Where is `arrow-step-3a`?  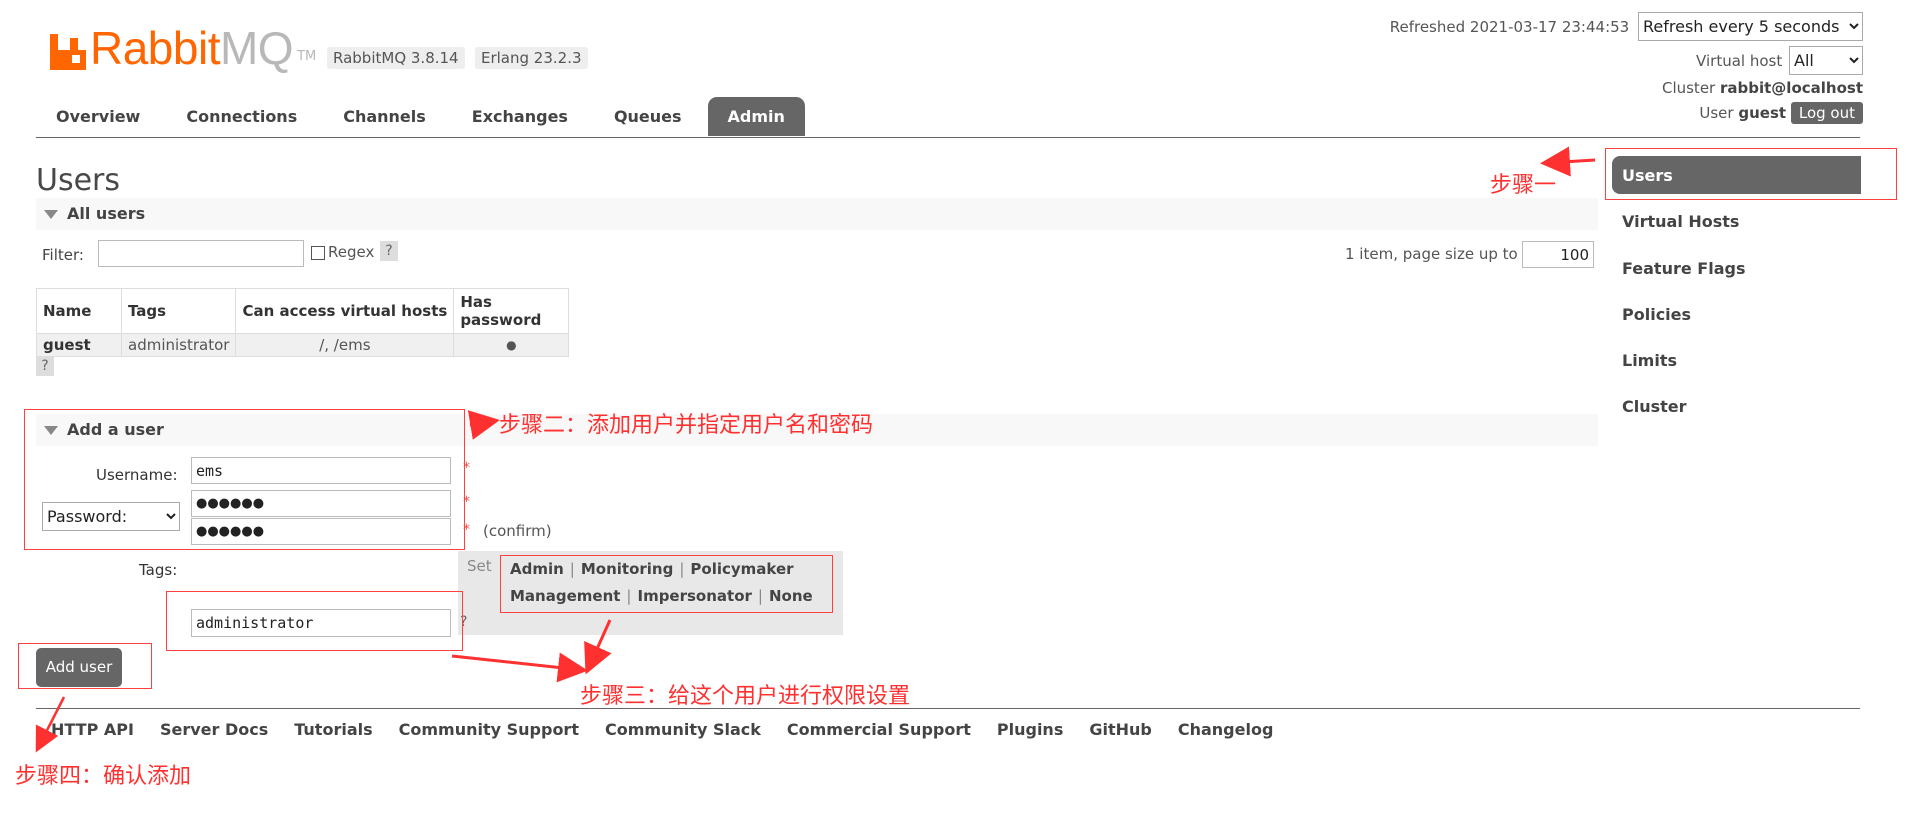
arrow-step-3a is located at coordinates (519, 667).